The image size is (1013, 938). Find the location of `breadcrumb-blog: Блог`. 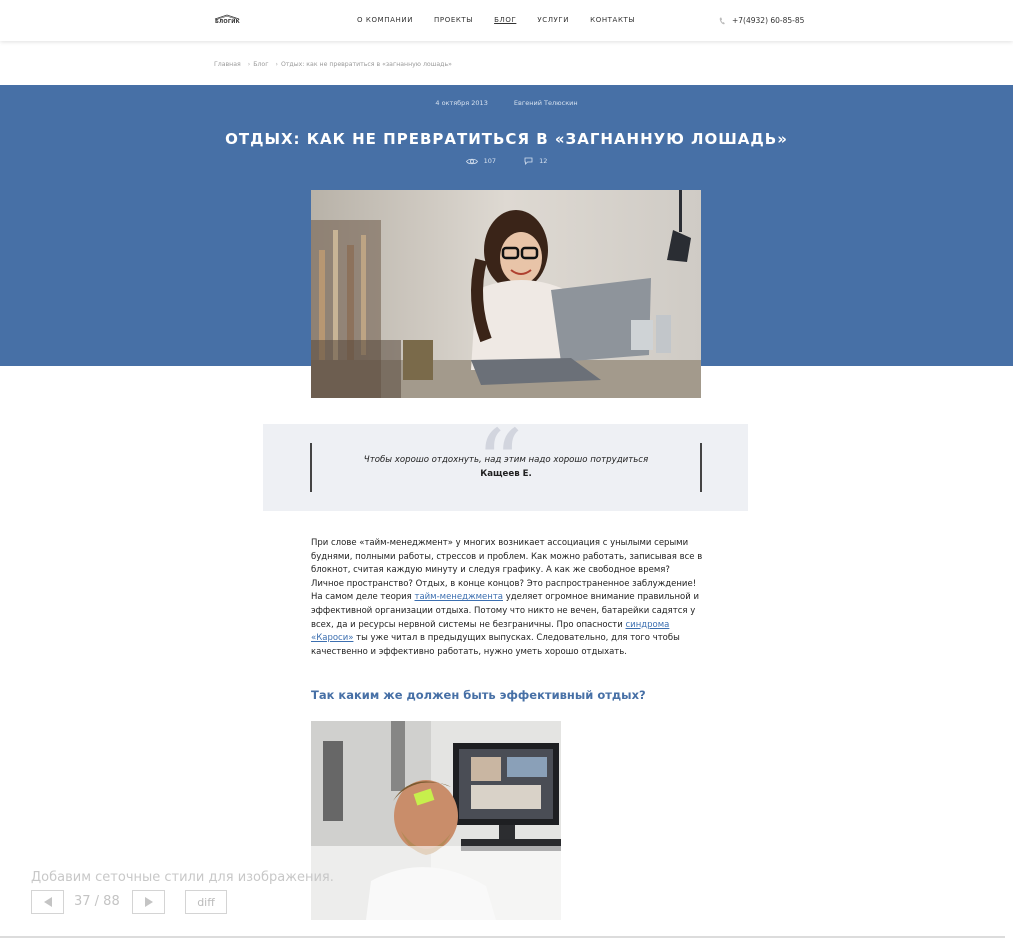

breadcrumb-blog: Блог is located at coordinates (260, 64).